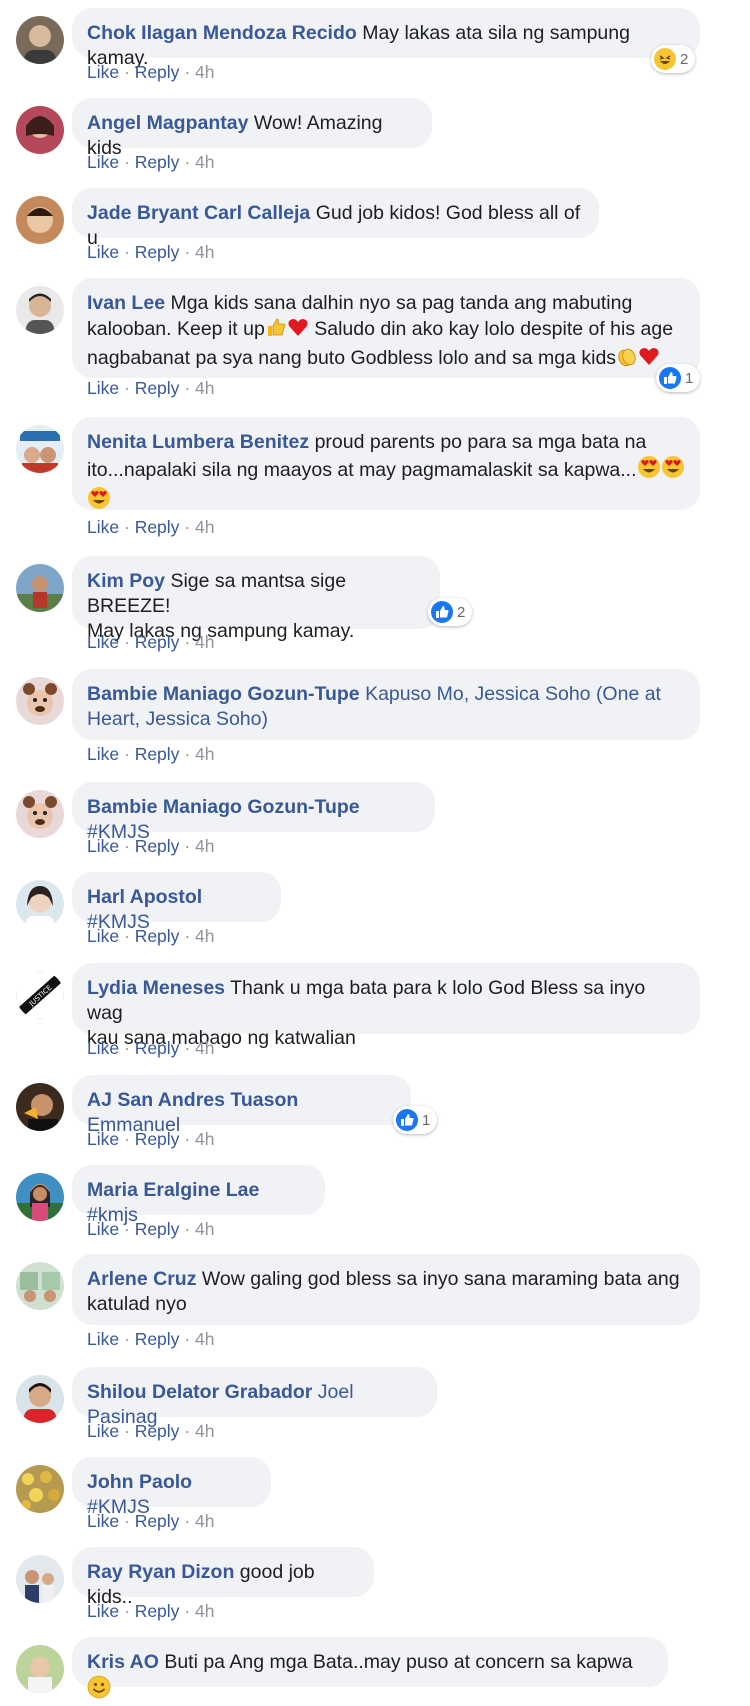  I want to click on author-name: Angel Magpantay, so click(167, 123).